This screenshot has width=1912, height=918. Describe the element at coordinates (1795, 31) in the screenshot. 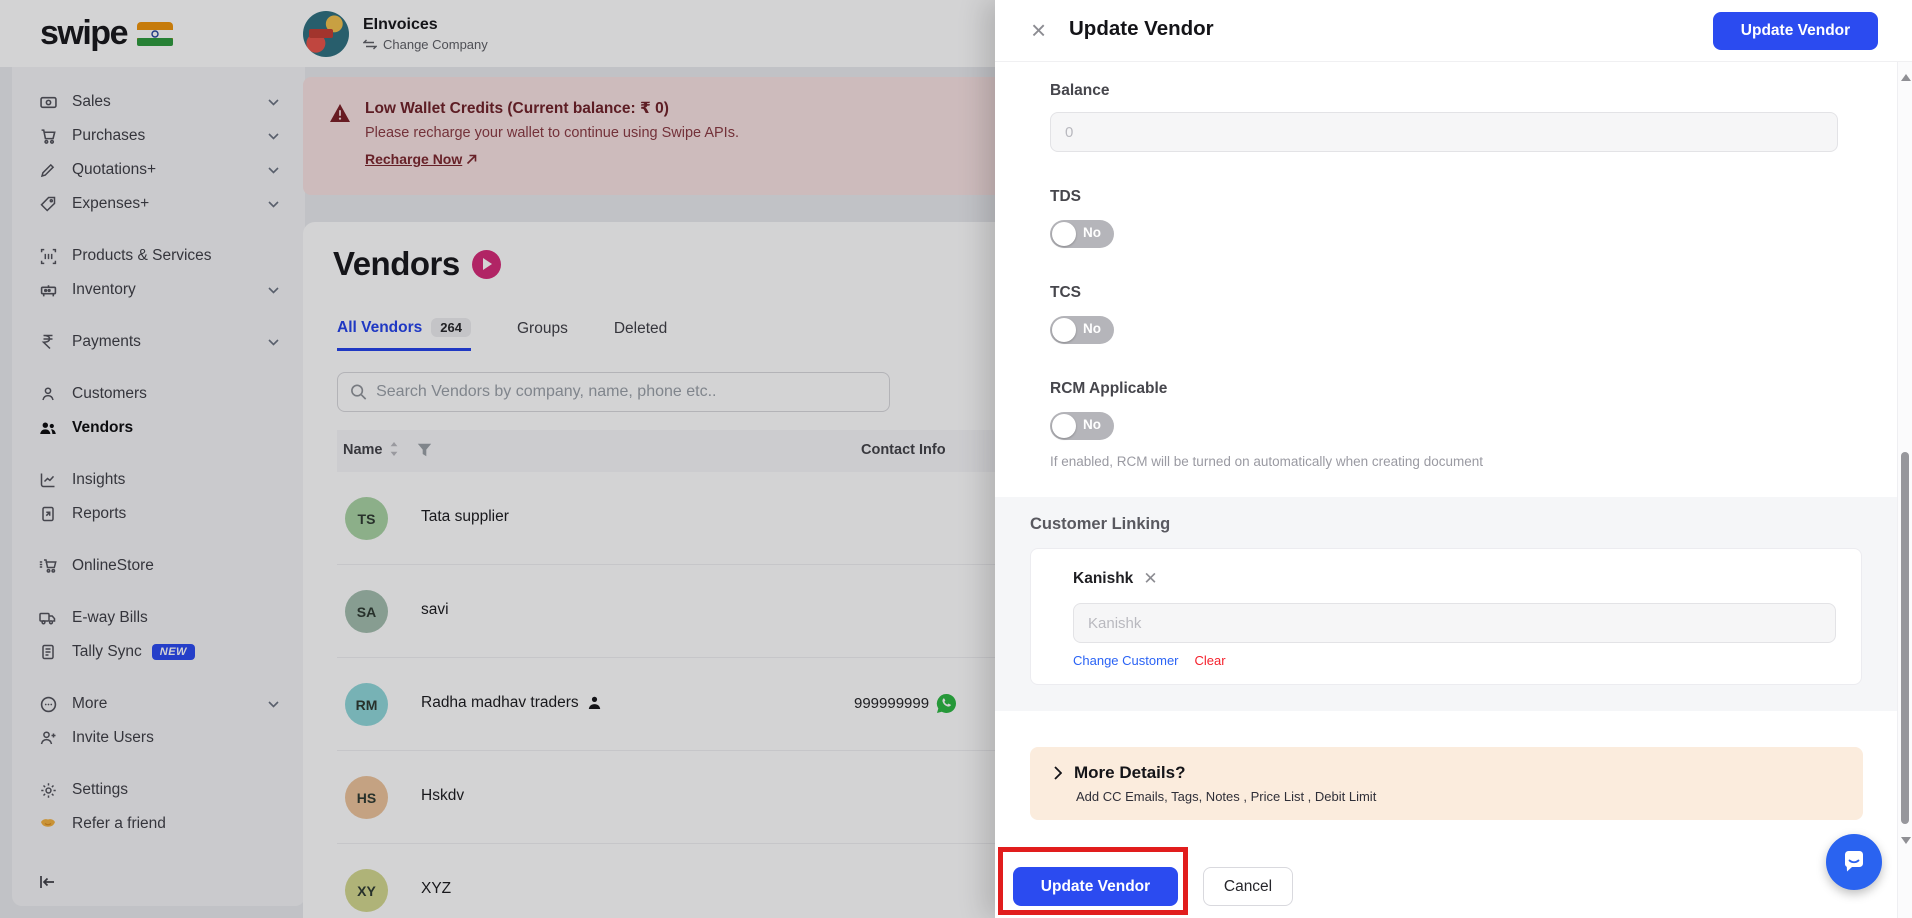

I see `update-vendor-header-button: Update Vendor` at that location.